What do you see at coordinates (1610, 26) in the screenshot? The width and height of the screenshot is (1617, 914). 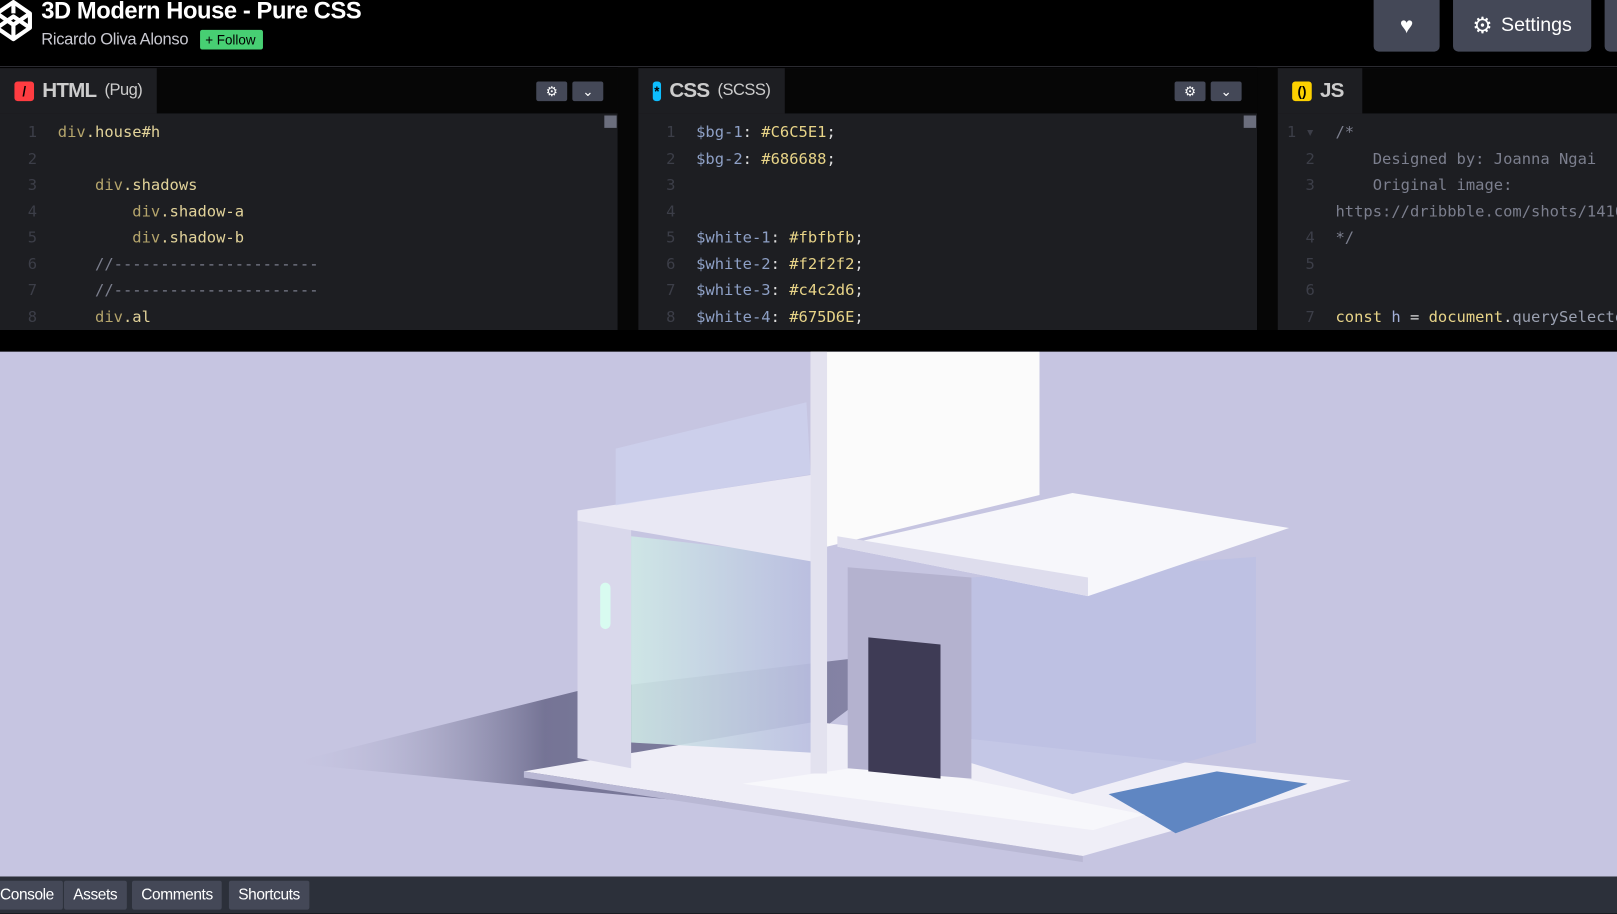 I see `header-button-partial` at bounding box center [1610, 26].